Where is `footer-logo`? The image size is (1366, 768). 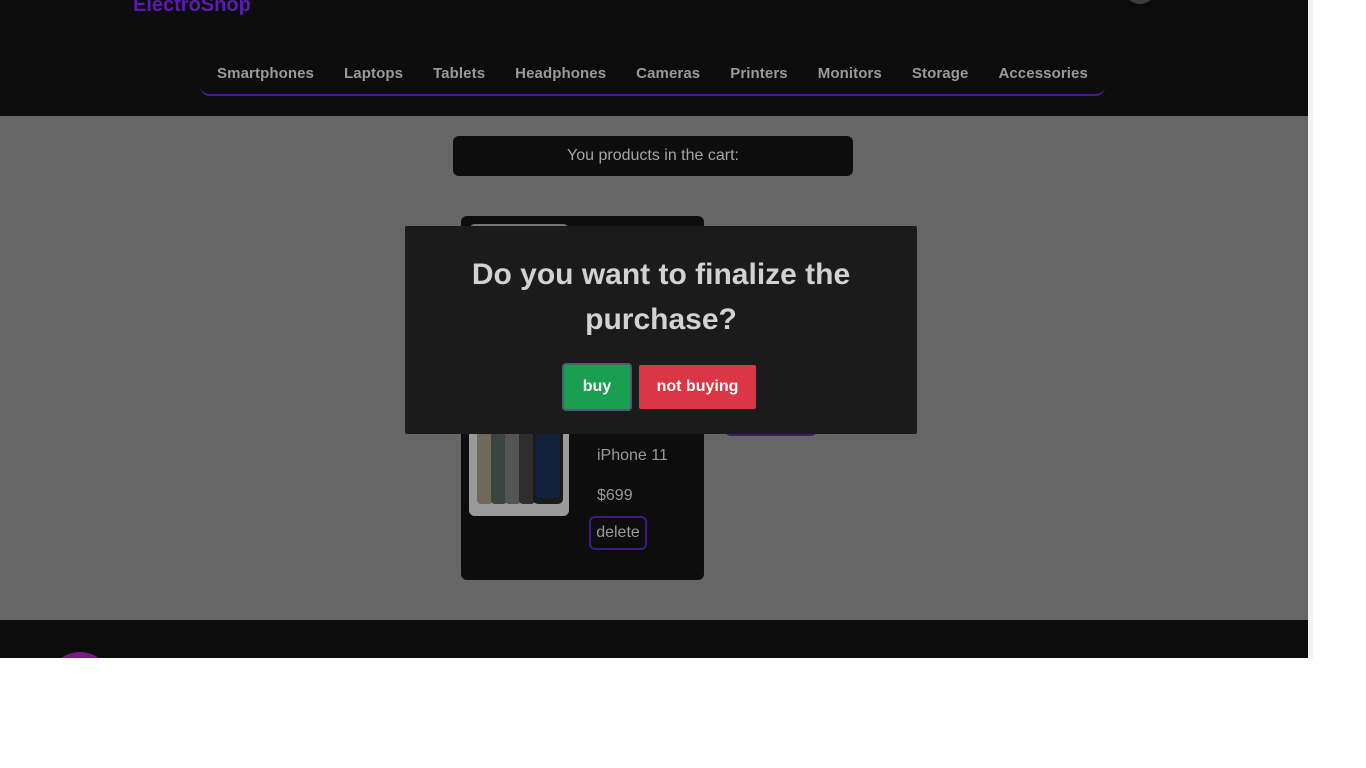
footer-logo is located at coordinates (80, 655).